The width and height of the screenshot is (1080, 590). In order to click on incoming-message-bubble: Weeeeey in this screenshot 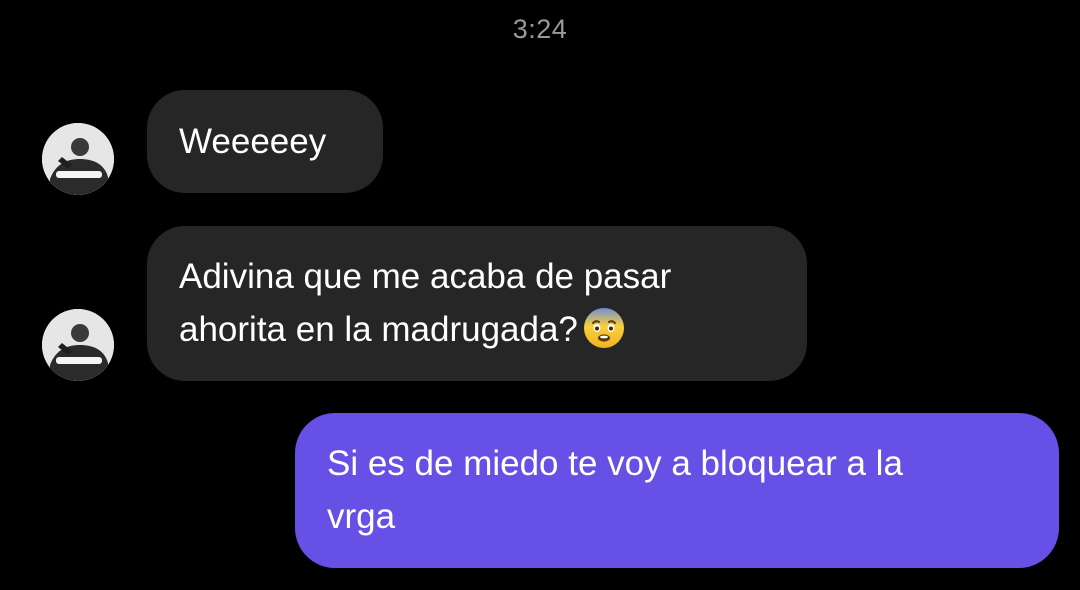, I will do `click(265, 141)`.